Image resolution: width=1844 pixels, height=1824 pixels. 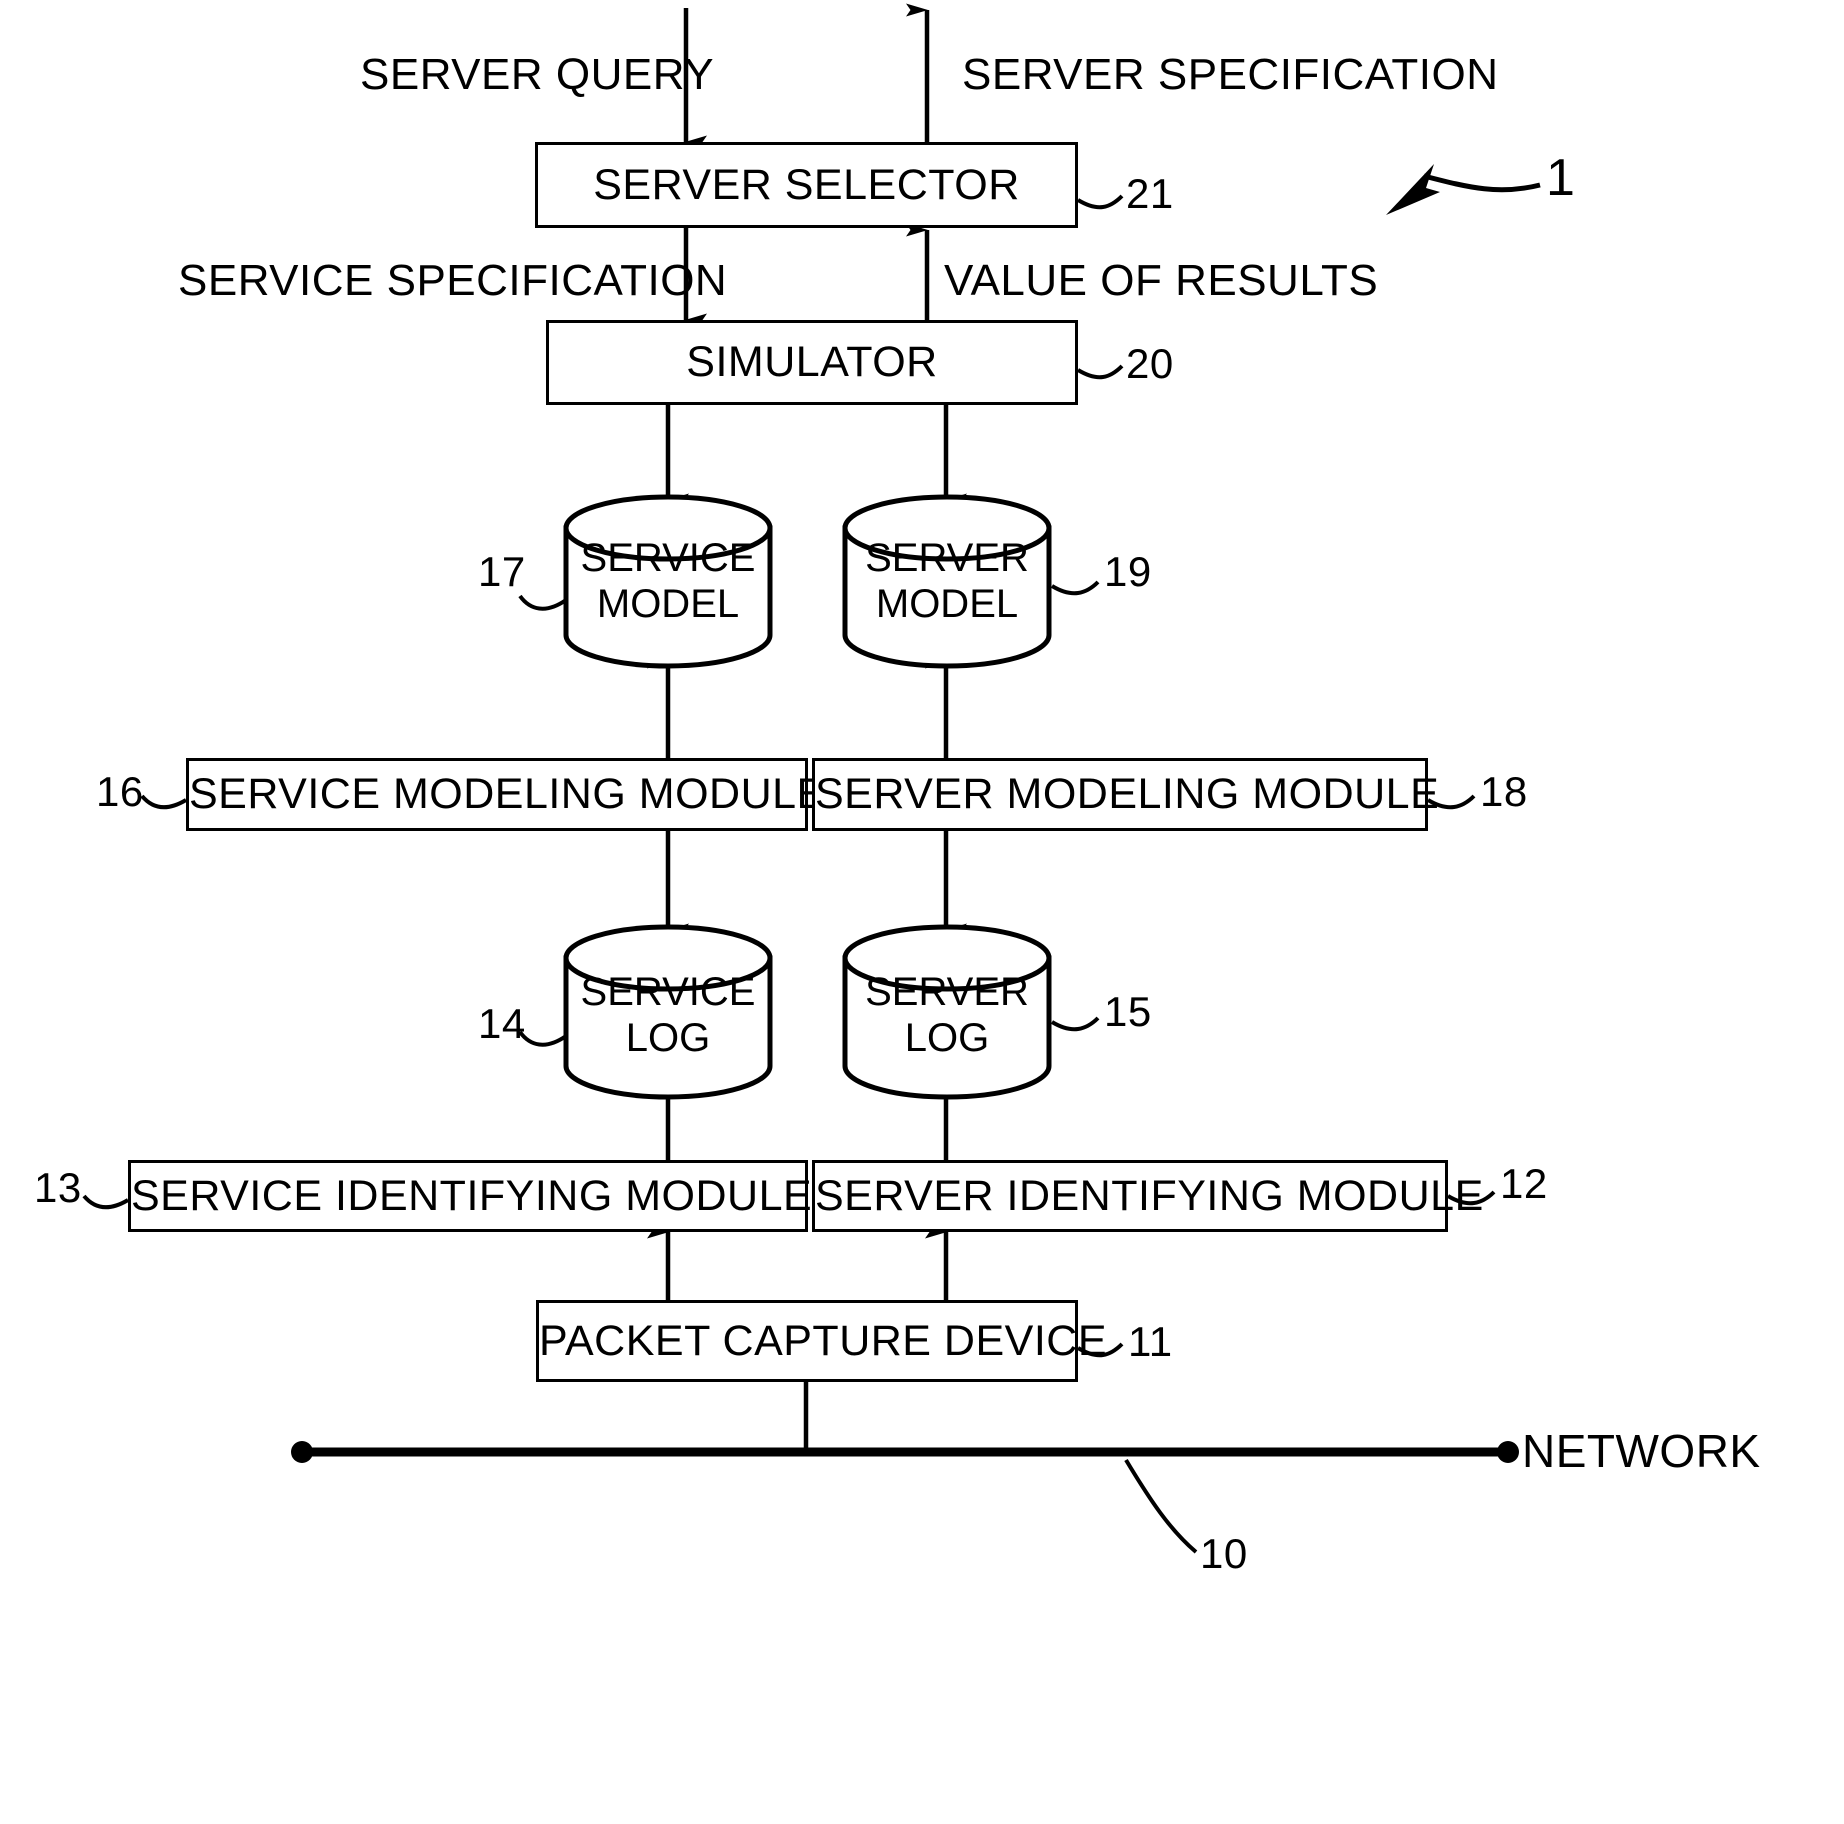 What do you see at coordinates (1482, 183) in the screenshot?
I see `figure-callout-arrow` at bounding box center [1482, 183].